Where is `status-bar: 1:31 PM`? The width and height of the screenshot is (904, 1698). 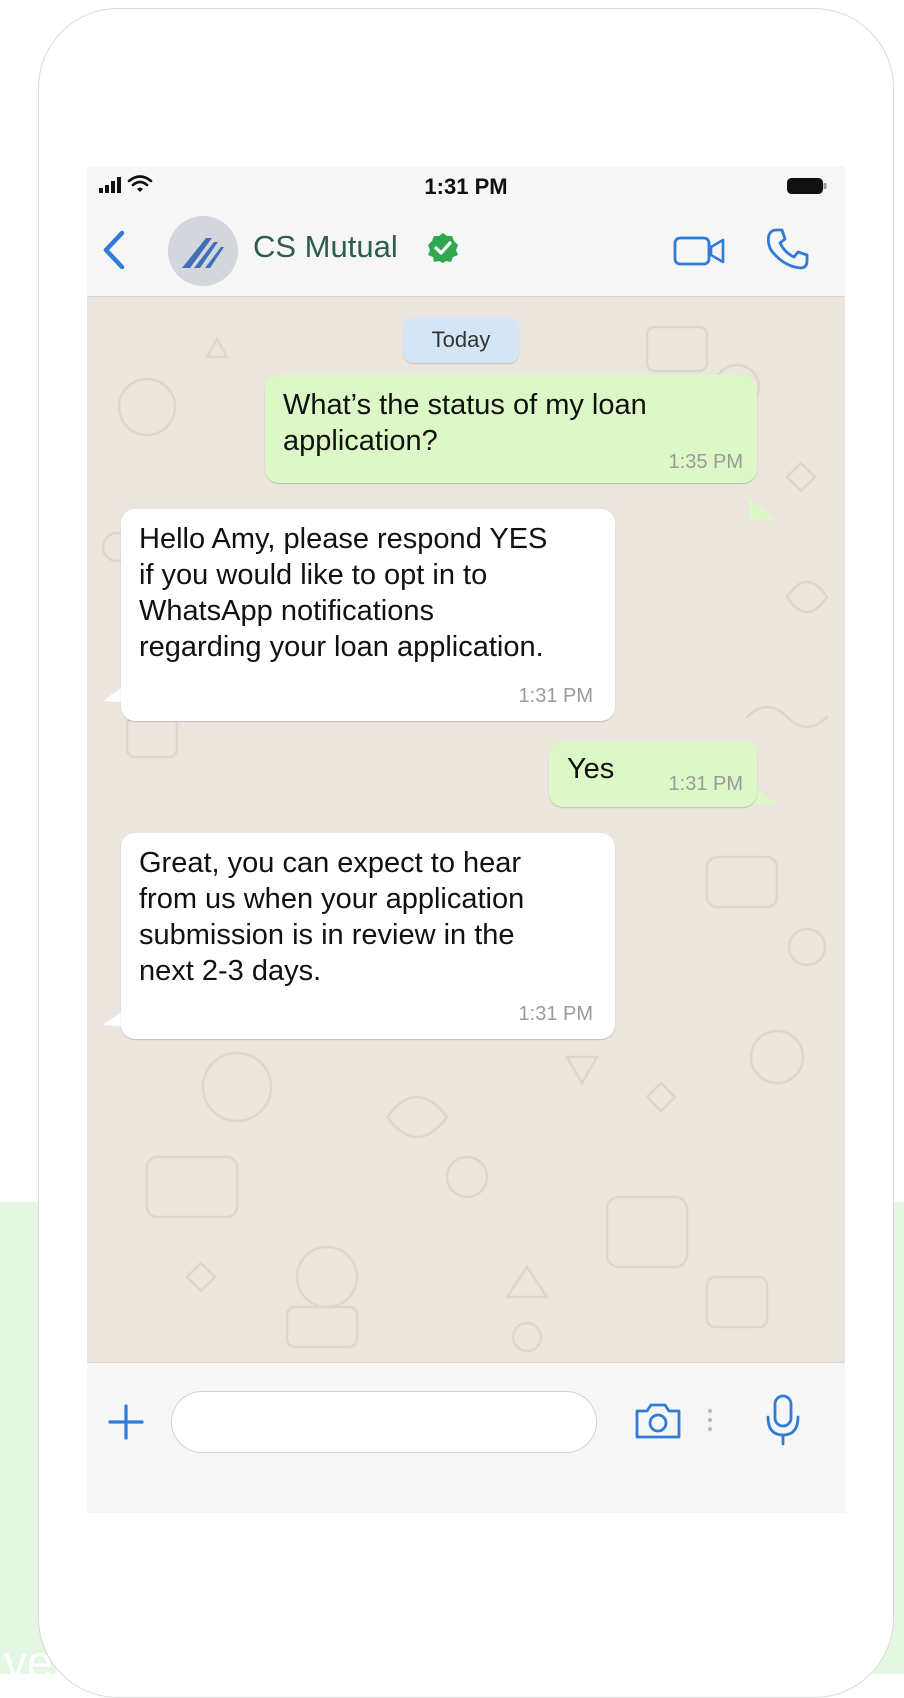 status-bar: 1:31 PM is located at coordinates (466, 184).